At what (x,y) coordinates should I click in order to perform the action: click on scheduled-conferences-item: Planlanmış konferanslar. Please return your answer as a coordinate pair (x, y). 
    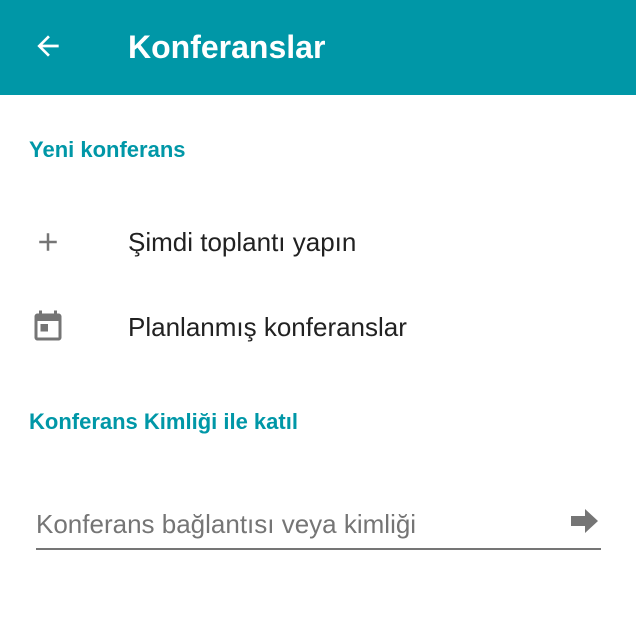
    Looking at the image, I should click on (318, 327).